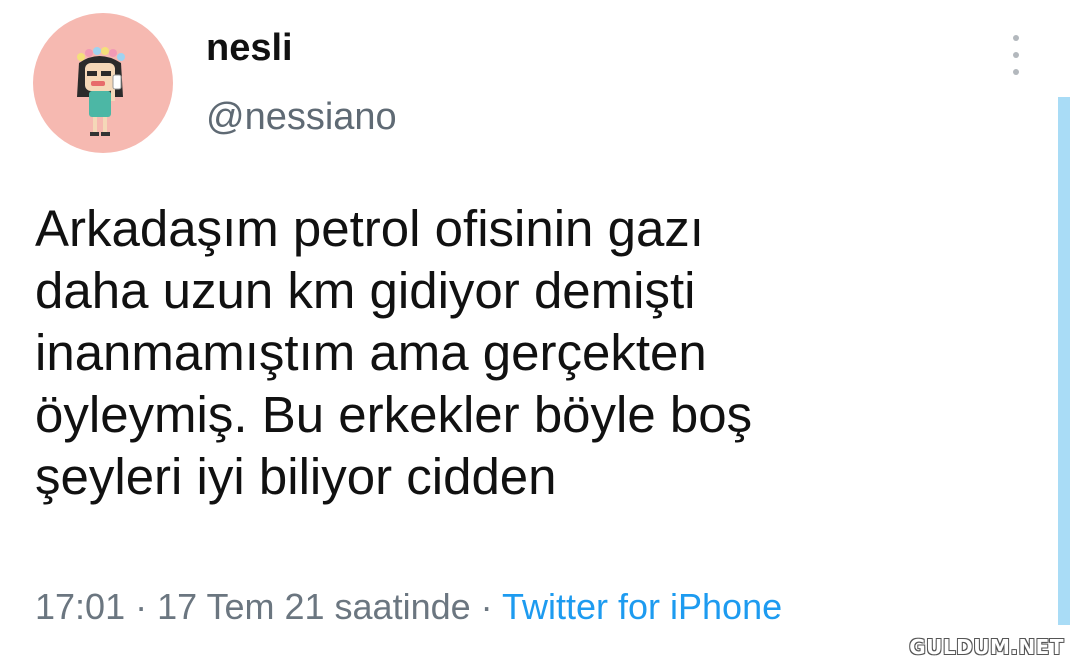  Describe the element at coordinates (986, 647) in the screenshot. I see `watermark: GULDUM.NET` at that location.